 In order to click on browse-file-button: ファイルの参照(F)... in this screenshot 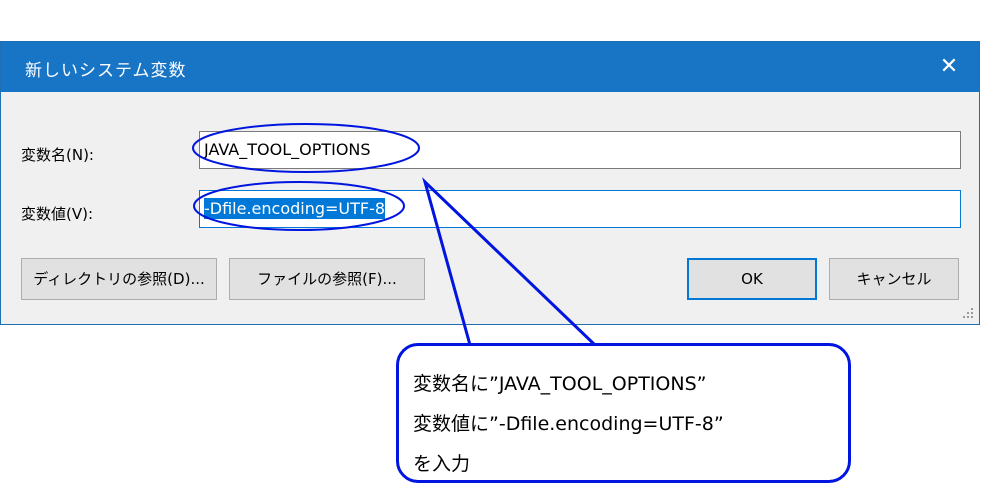, I will do `click(327, 279)`.